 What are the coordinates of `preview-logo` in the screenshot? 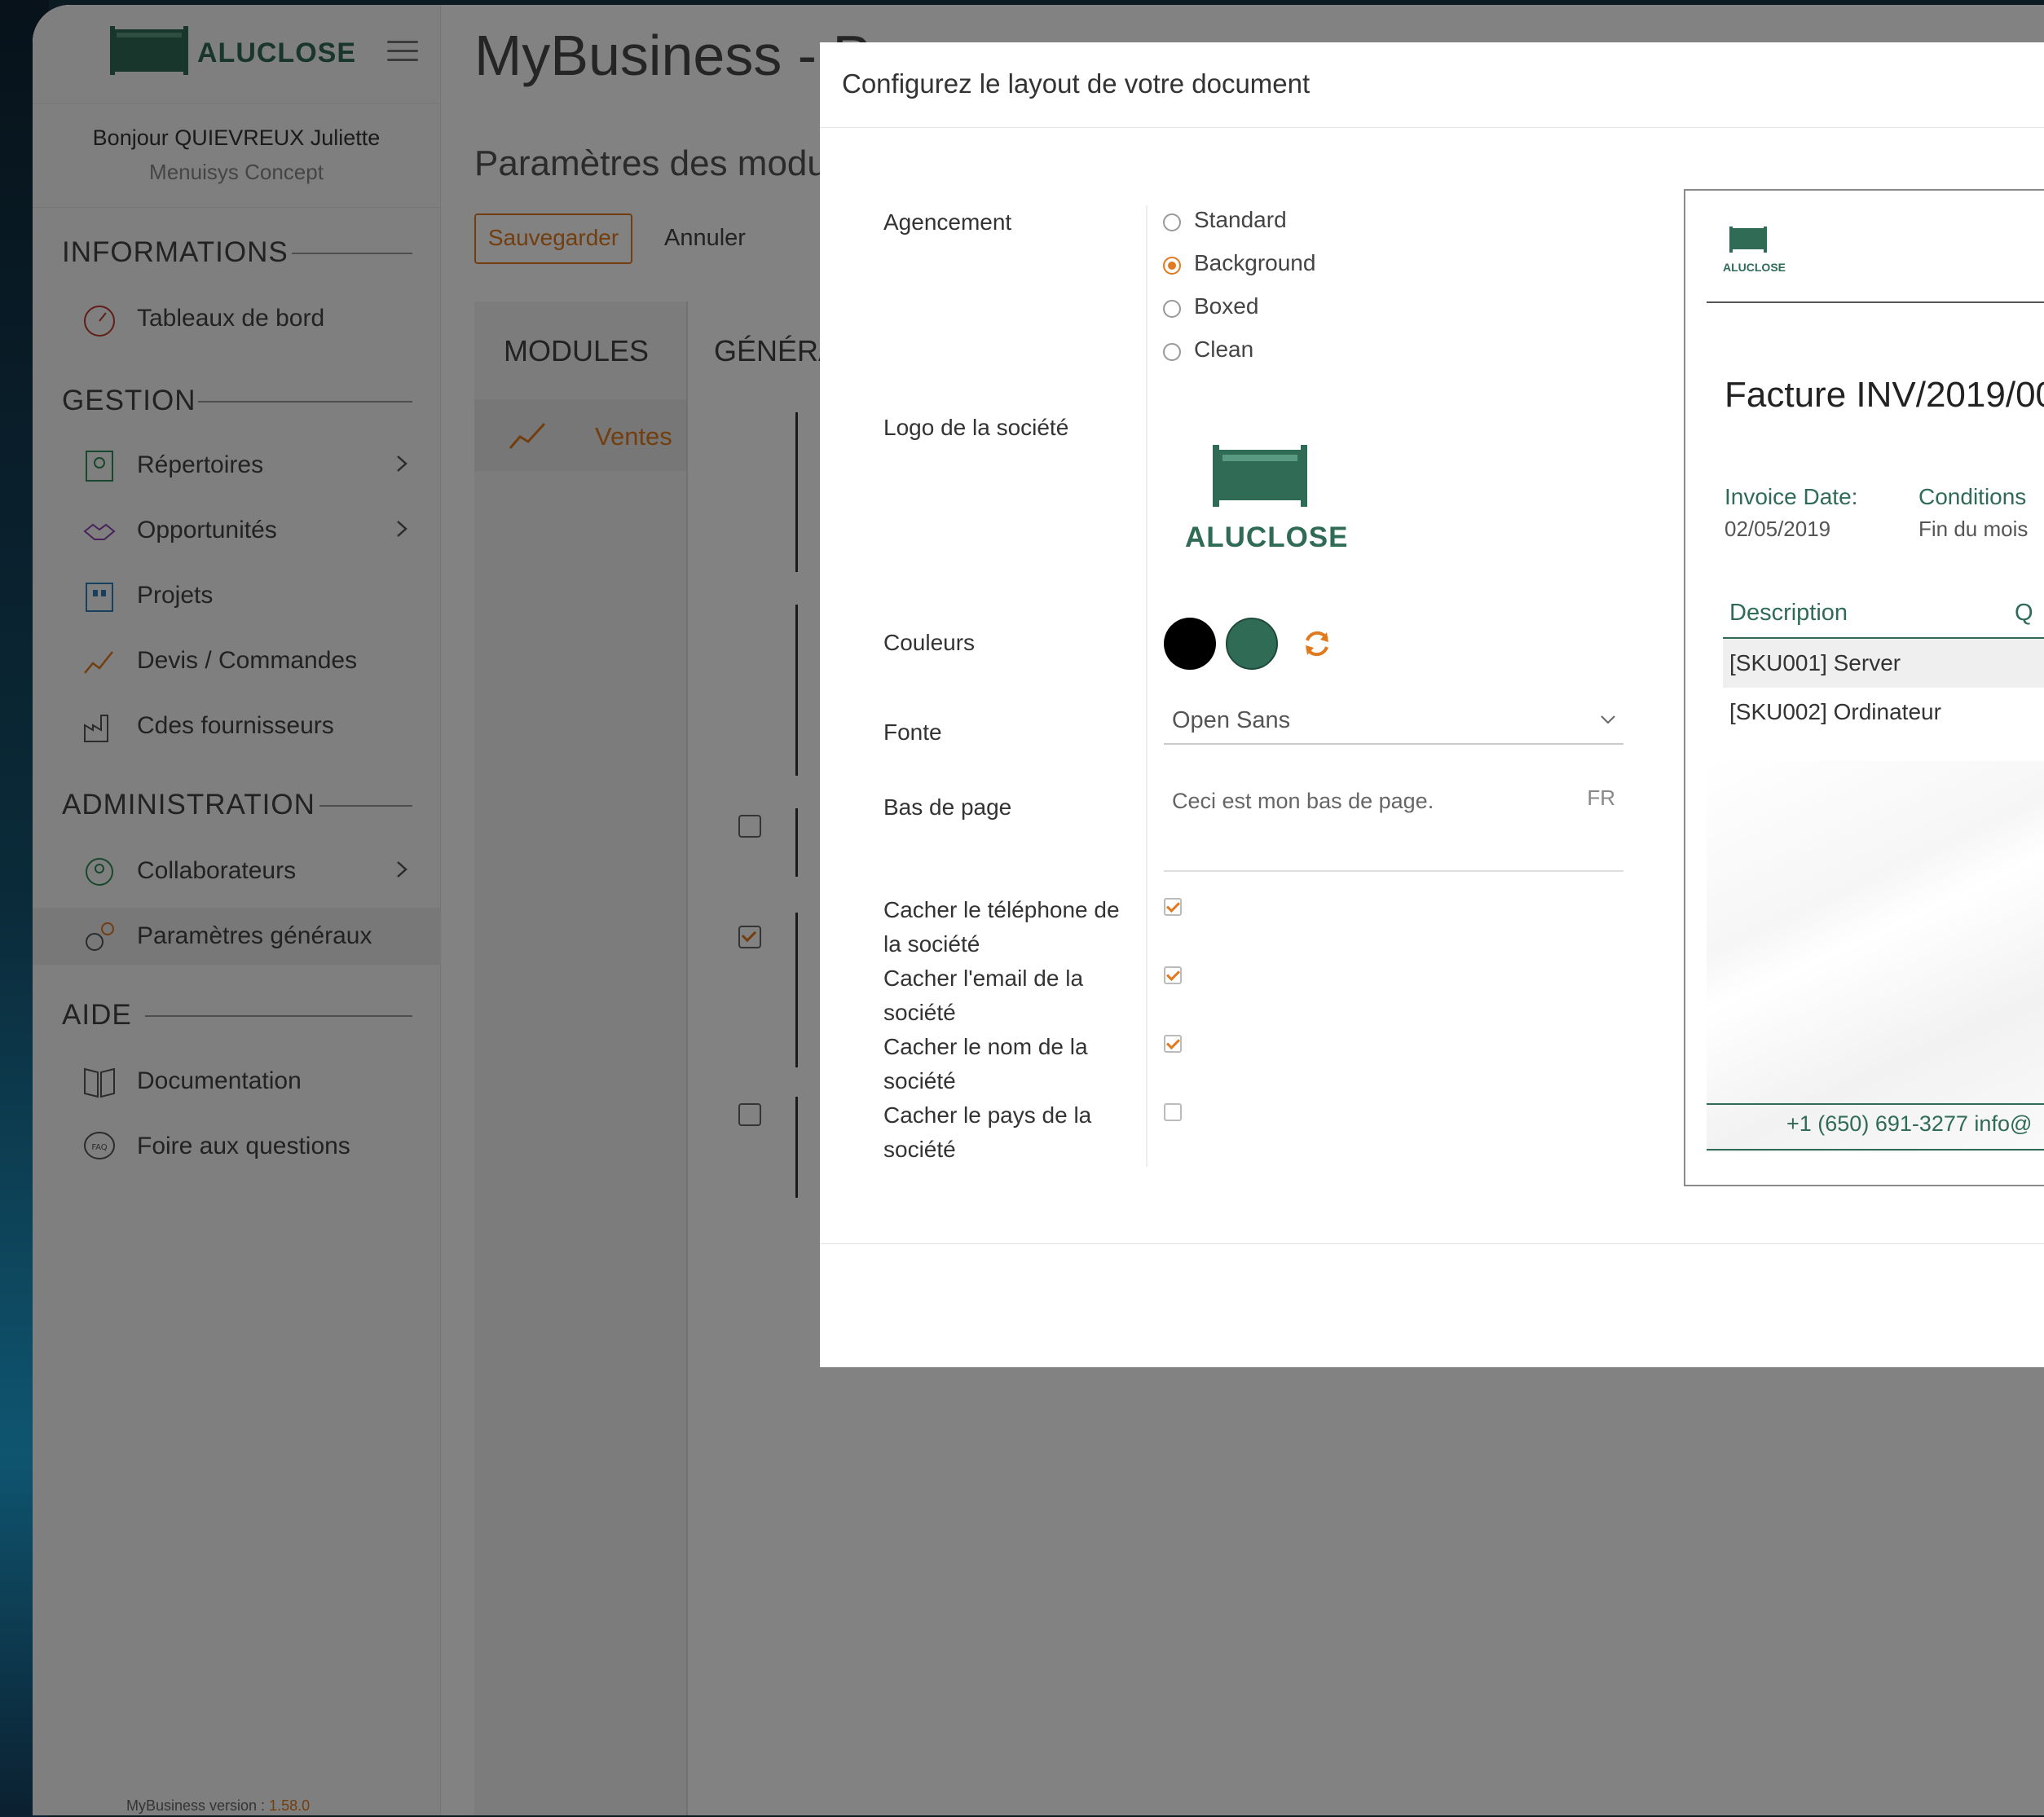 It's located at (1748, 240).